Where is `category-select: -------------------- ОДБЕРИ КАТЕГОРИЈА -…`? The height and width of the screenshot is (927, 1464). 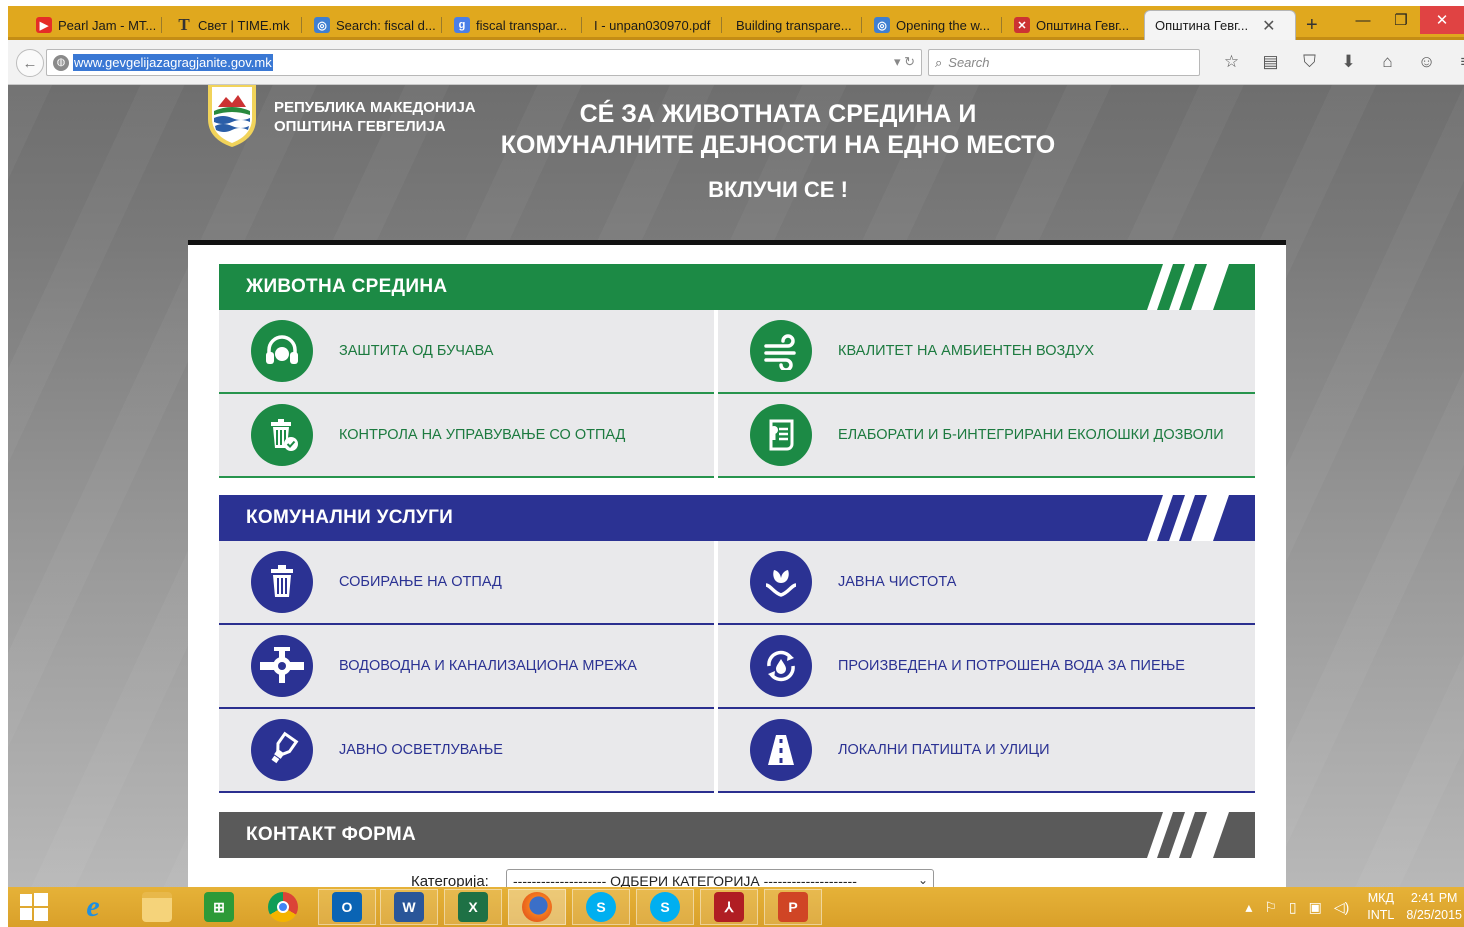 category-select: -------------------- ОДБЕРИ КАТЕГОРИЈА -… is located at coordinates (720, 878).